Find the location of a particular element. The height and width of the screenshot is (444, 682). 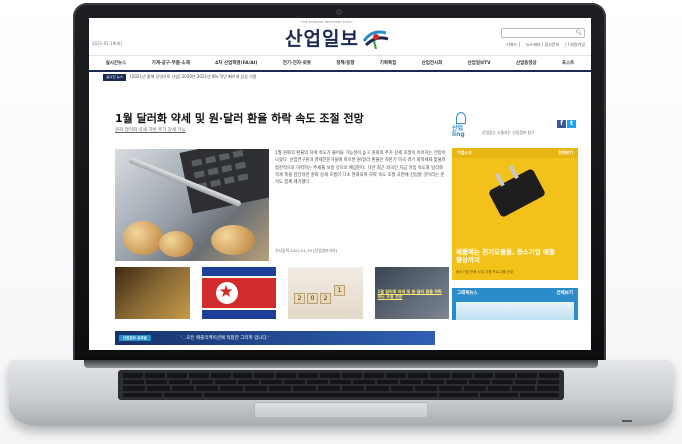

camera-icon is located at coordinates (339, 12).